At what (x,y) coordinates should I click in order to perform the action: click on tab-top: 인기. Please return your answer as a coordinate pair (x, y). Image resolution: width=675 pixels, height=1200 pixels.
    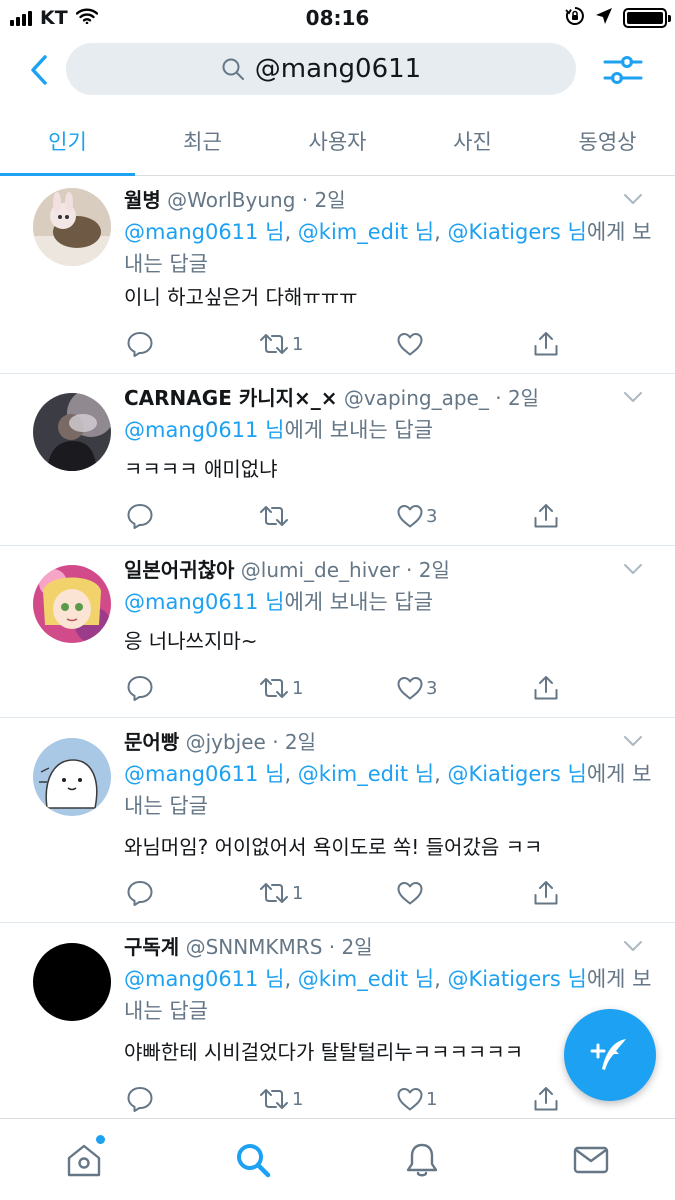
    Looking at the image, I should click on (67, 141).